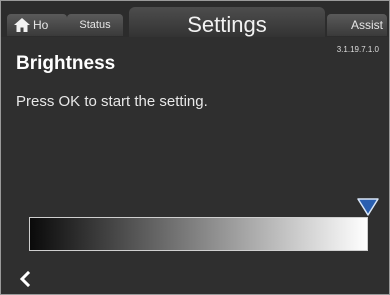 Image resolution: width=390 pixels, height=295 pixels. What do you see at coordinates (198, 234) in the screenshot?
I see `brightness-gradient-bar` at bounding box center [198, 234].